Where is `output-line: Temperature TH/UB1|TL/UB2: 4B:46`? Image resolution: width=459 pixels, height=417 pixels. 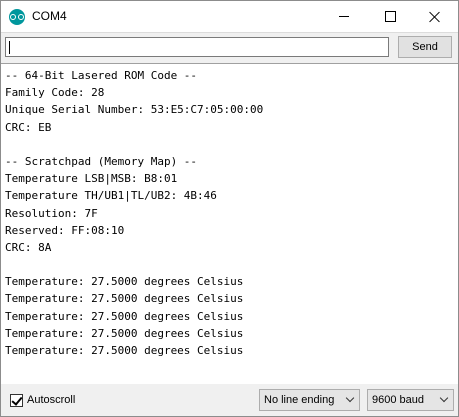 output-line: Temperature TH/UB1|TL/UB2: 4B:46 is located at coordinates (111, 196).